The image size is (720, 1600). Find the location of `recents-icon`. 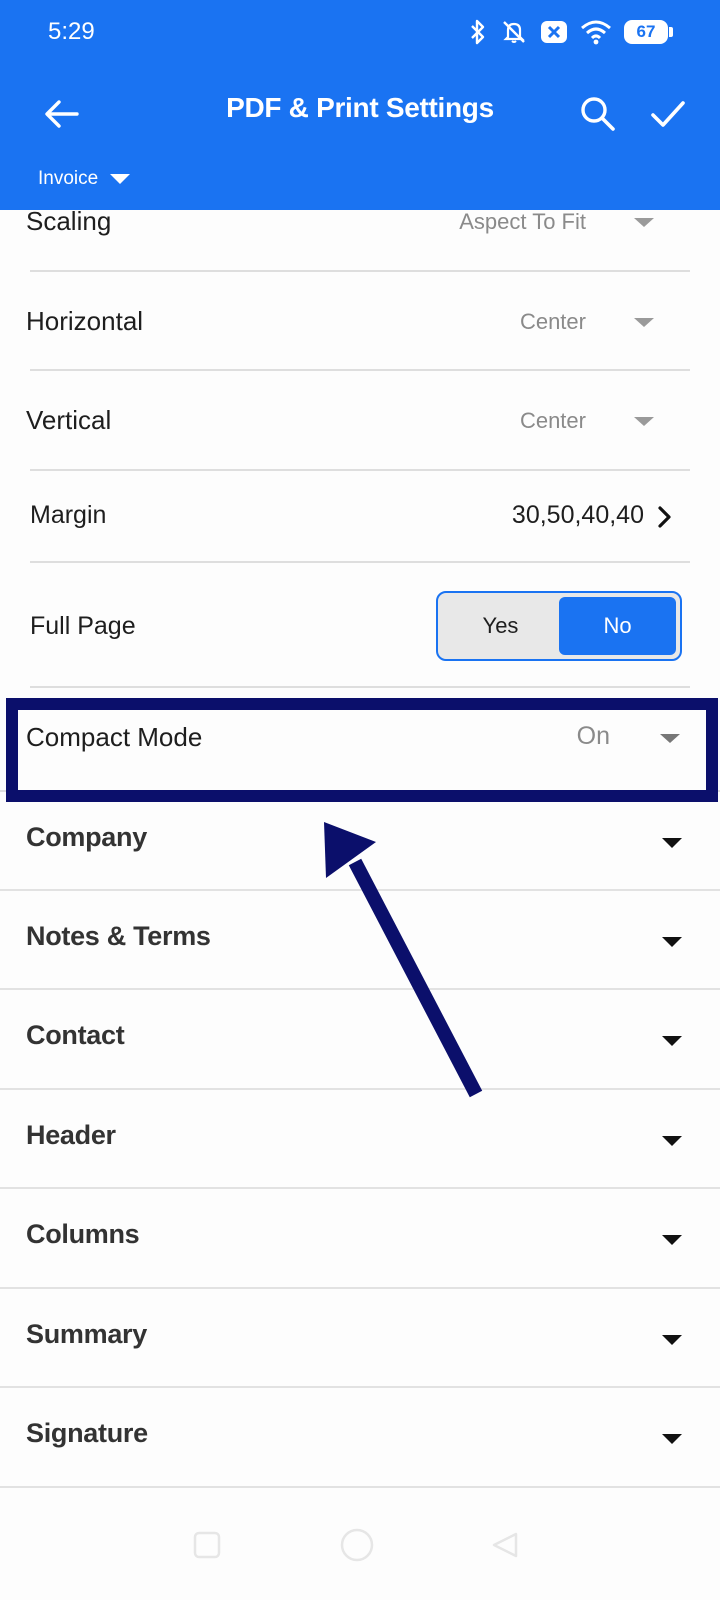

recents-icon is located at coordinates (207, 1545).